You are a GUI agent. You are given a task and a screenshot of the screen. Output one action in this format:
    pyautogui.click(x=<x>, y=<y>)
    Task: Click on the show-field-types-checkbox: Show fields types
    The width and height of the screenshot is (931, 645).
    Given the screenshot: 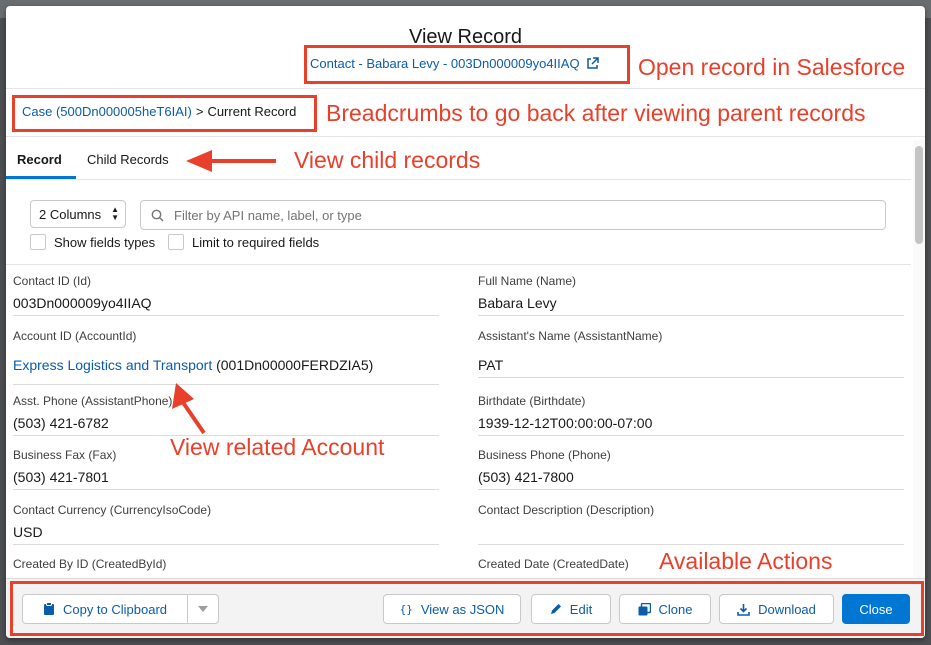 What is the action you would take?
    pyautogui.click(x=92, y=242)
    